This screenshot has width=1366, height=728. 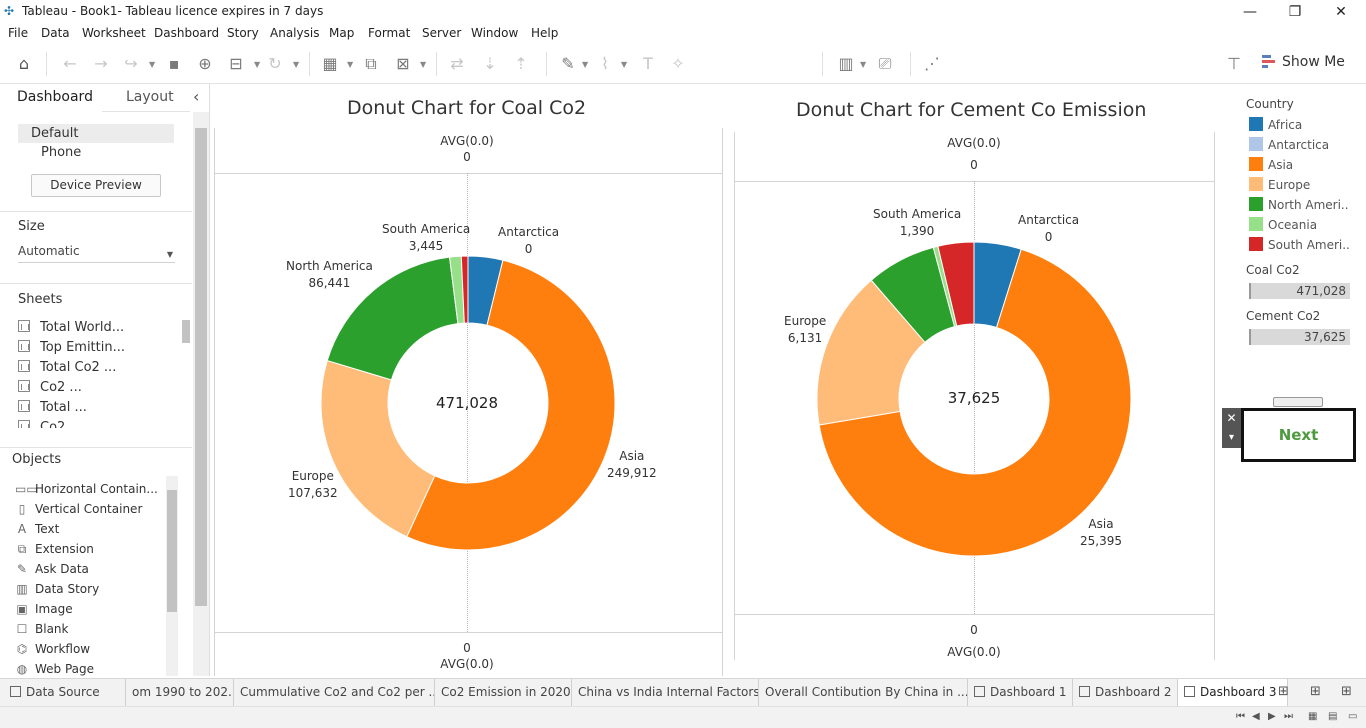 I want to click on refresh-icon: ↻, so click(x=275, y=64).